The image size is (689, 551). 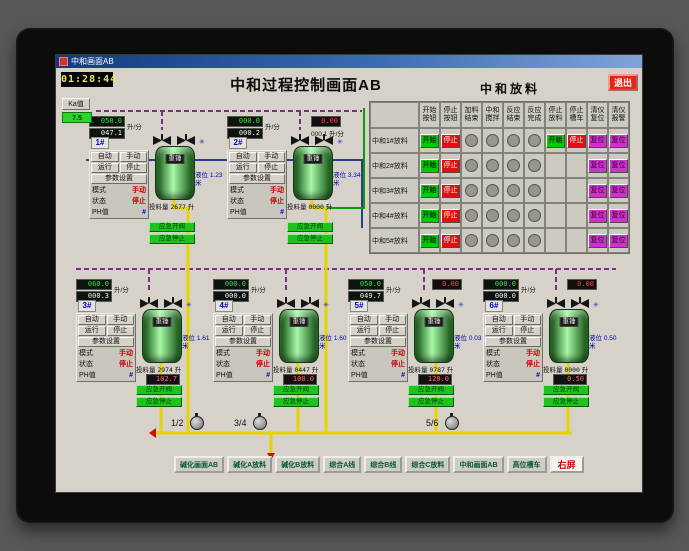 What do you see at coordinates (342, 464) in the screenshot?
I see `nav-button-3: 综合A线` at bounding box center [342, 464].